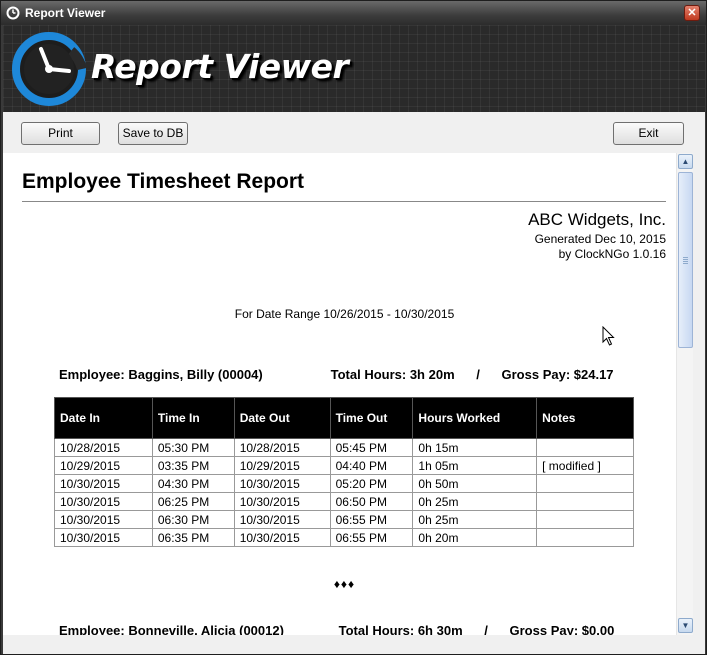 This screenshot has width=707, height=655. I want to click on window-frame-bottom, so click(354, 644).